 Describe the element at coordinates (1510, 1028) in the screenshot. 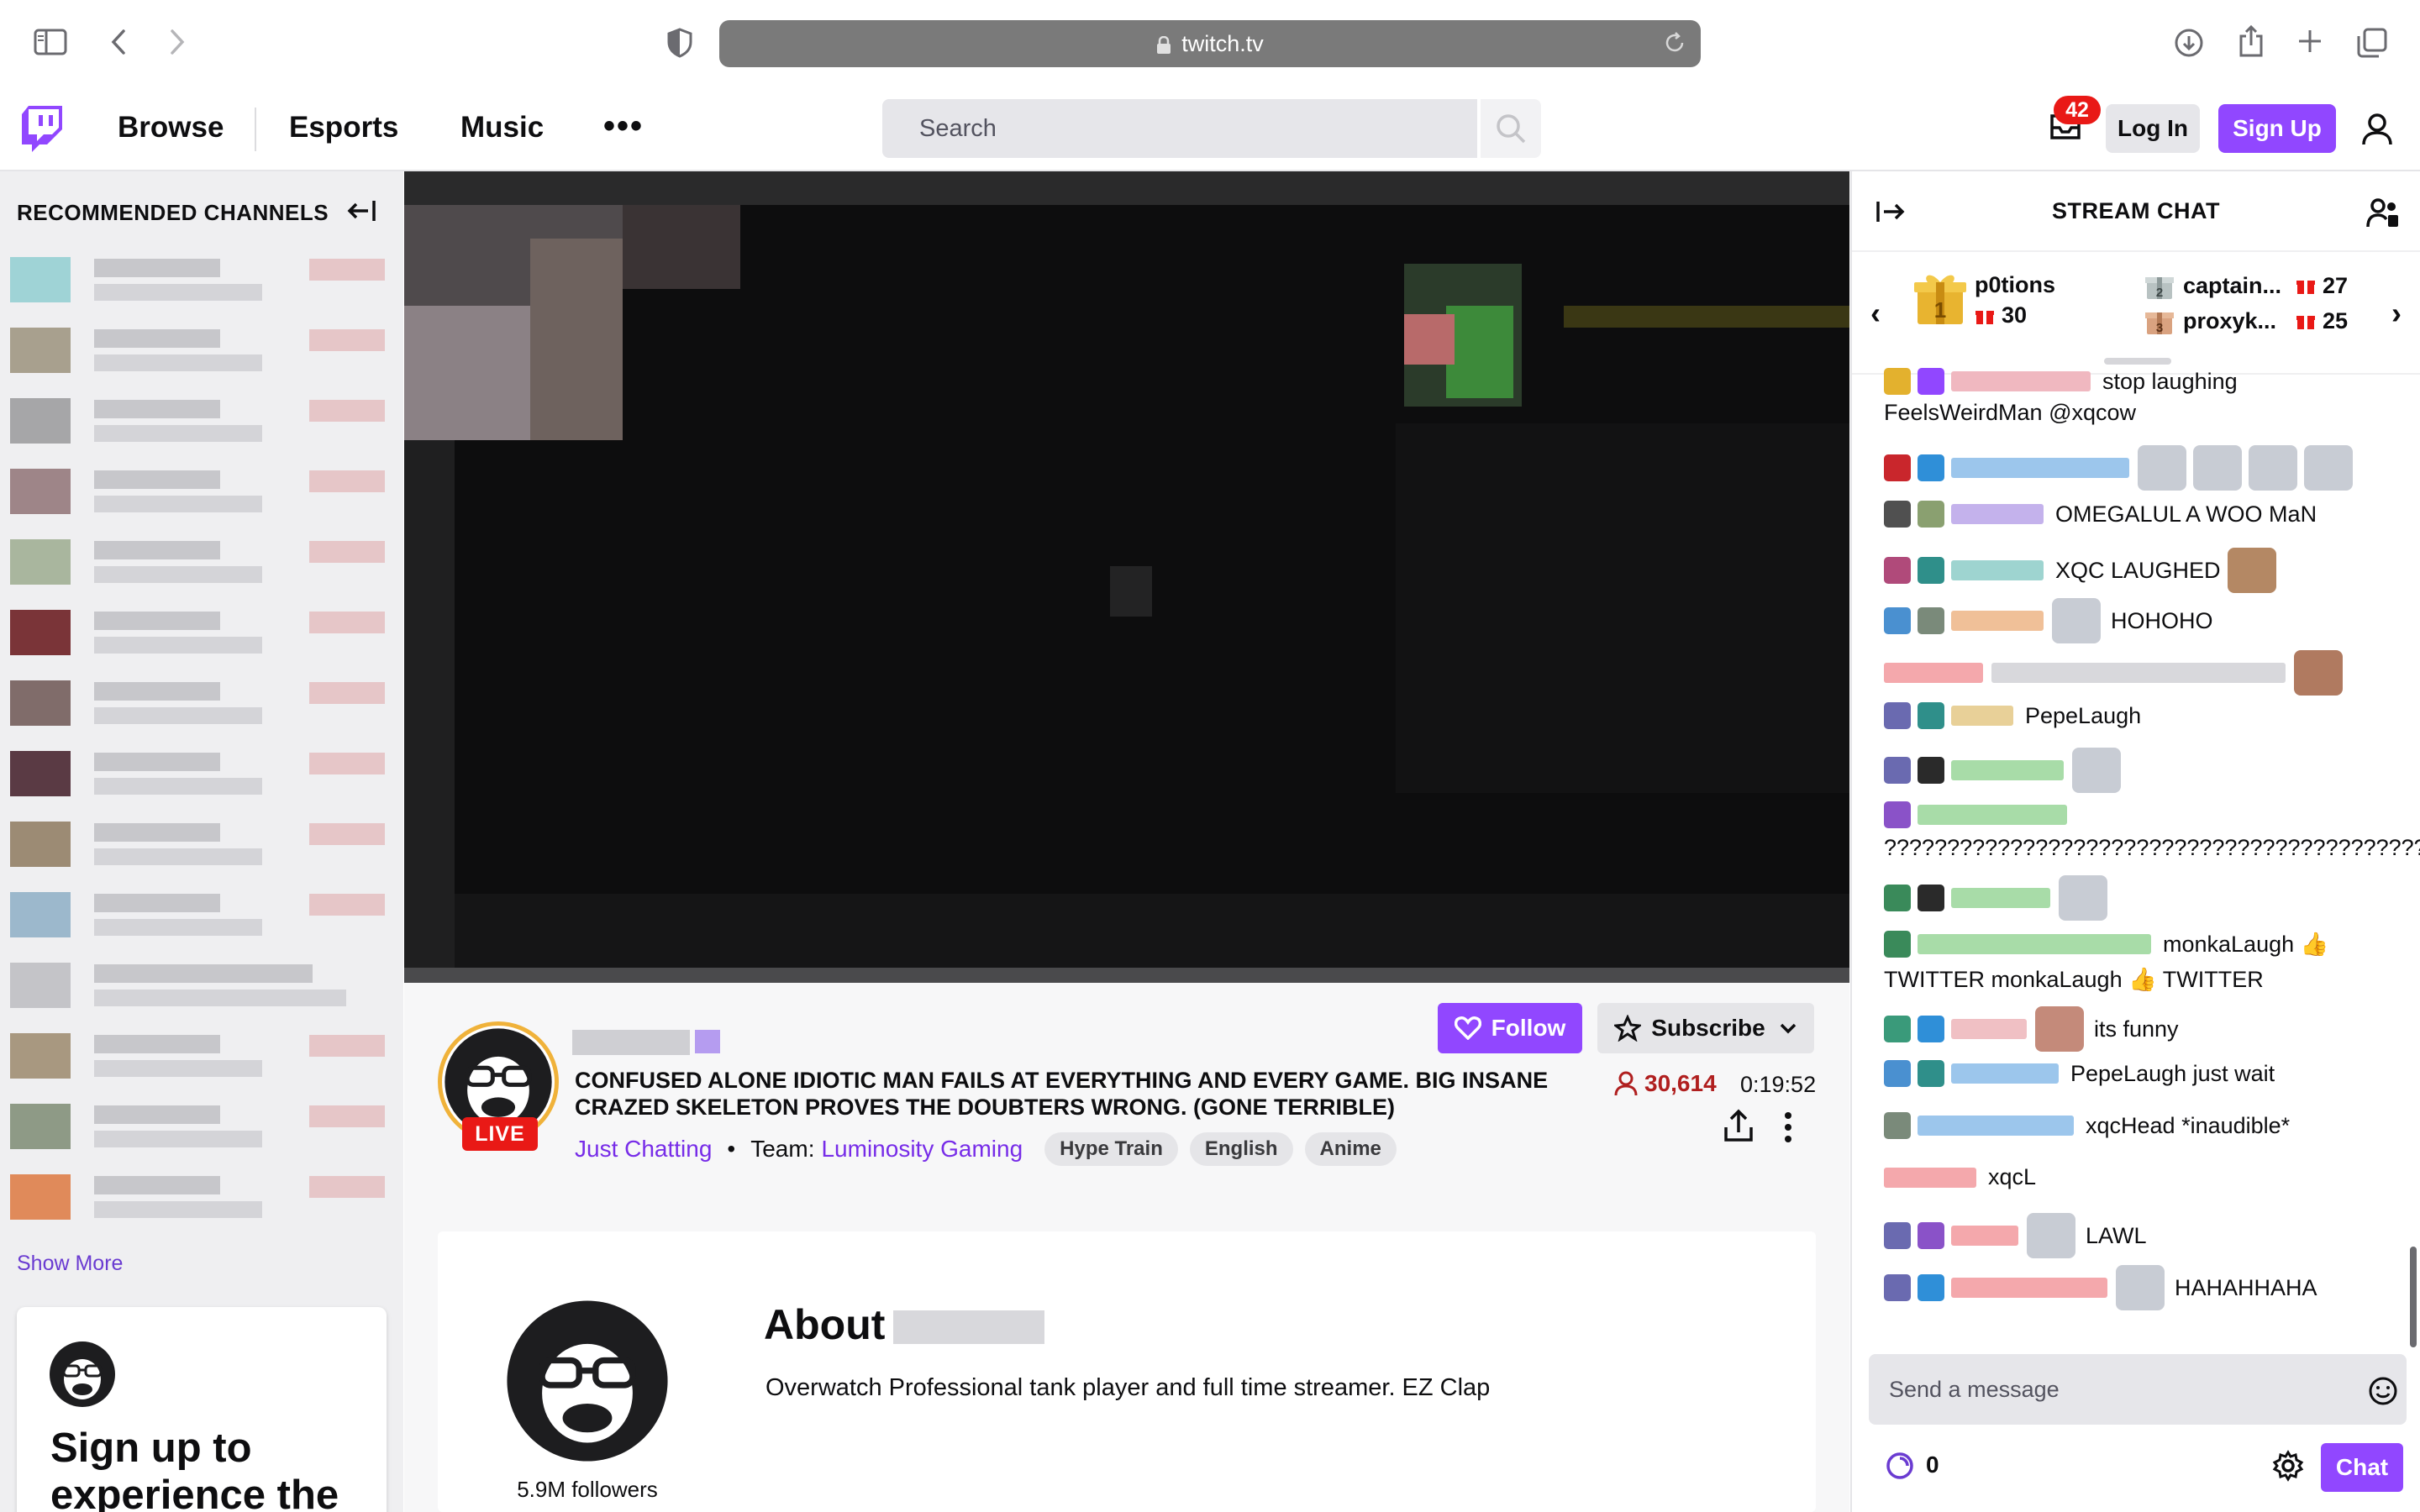

I see `follow-button: Follow` at that location.